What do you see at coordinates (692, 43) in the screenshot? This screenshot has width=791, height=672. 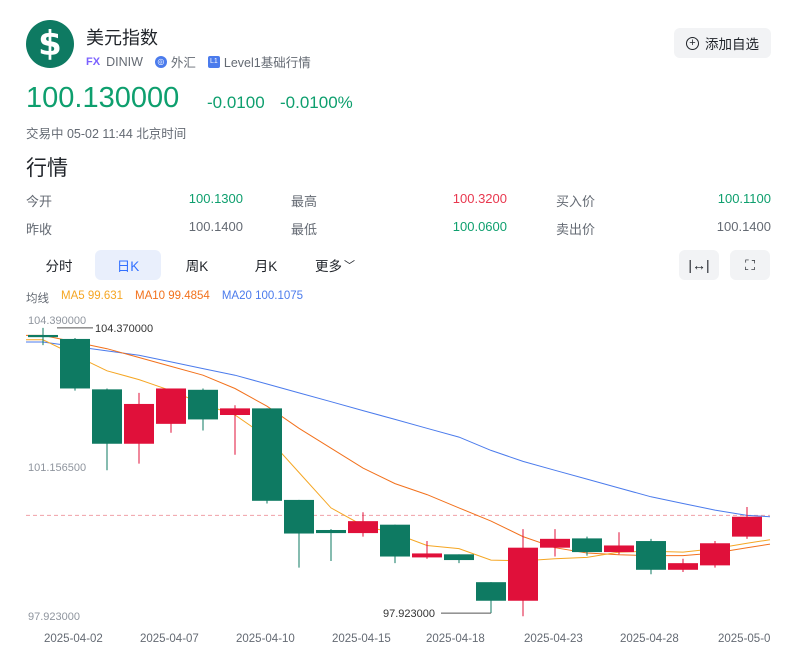 I see `plus-circle-icon: +` at bounding box center [692, 43].